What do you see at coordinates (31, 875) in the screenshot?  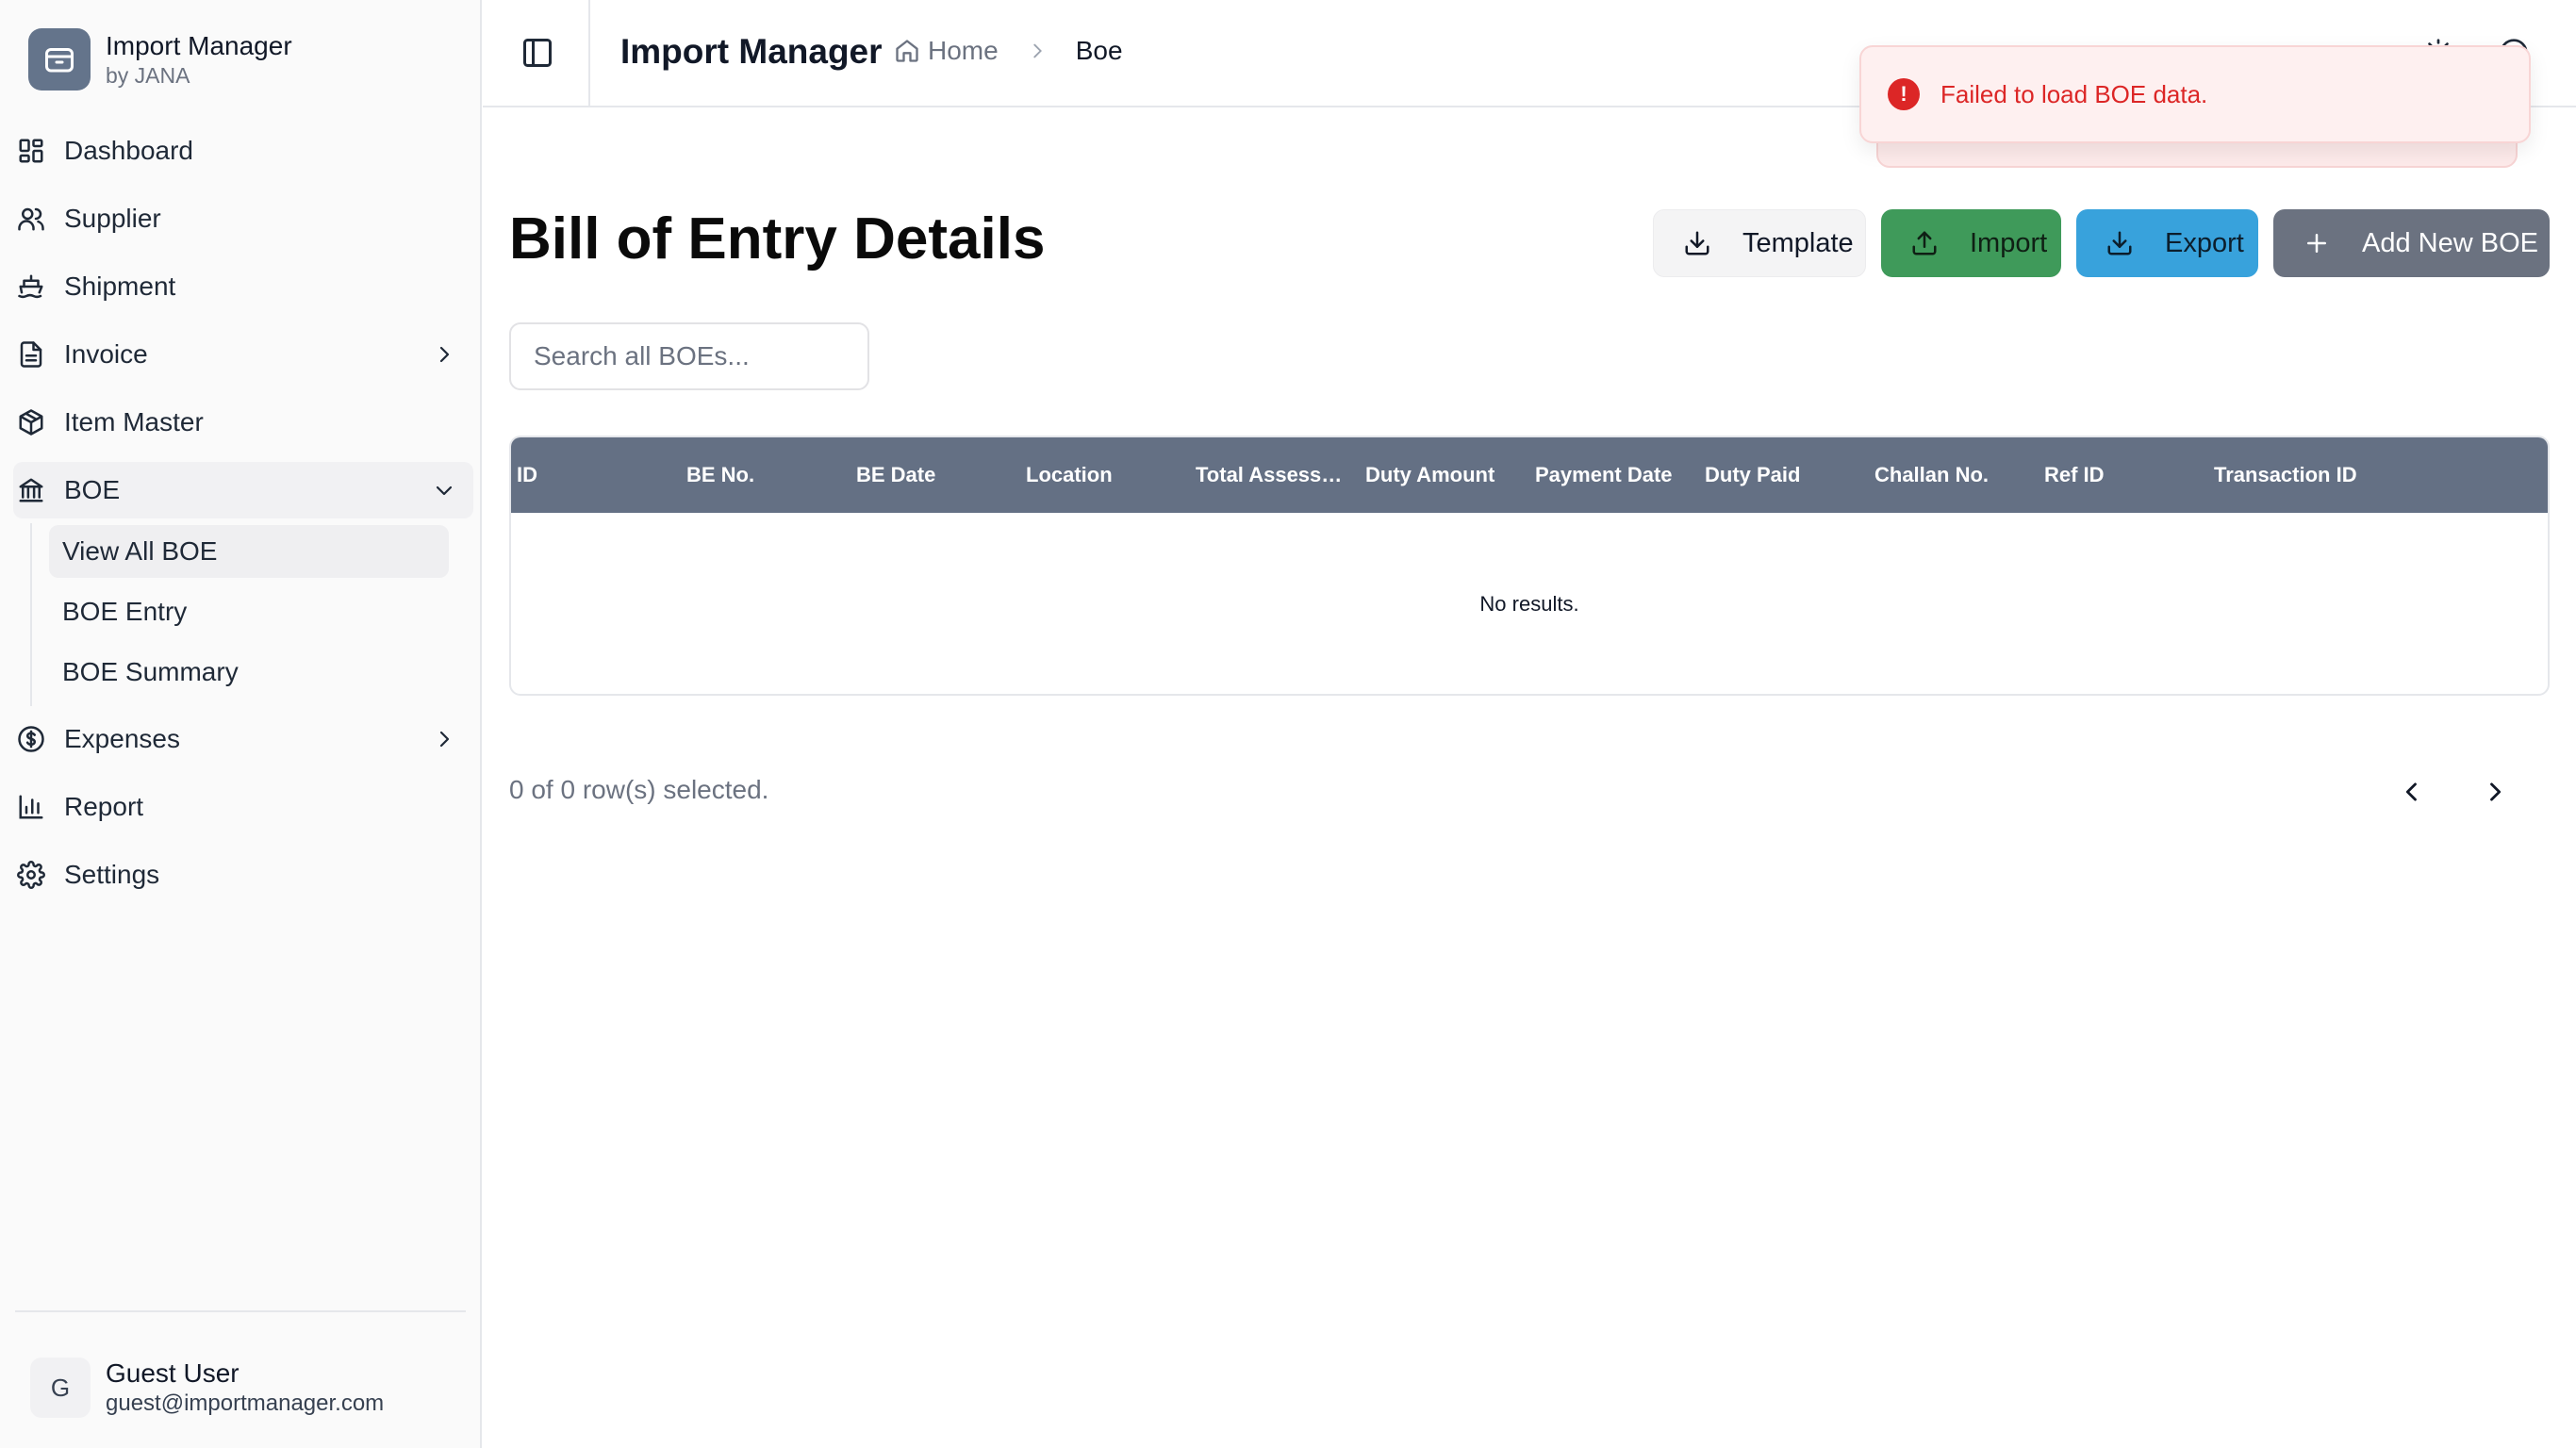 I see `gear-icon` at bounding box center [31, 875].